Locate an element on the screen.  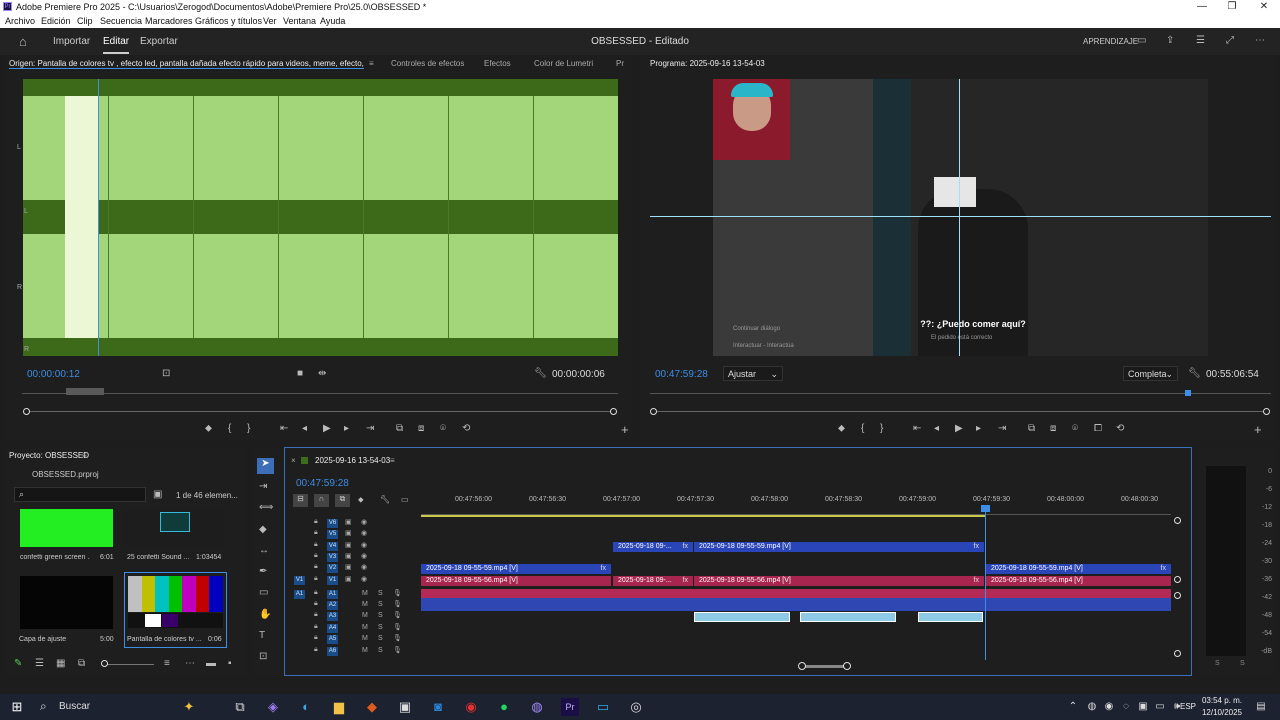
source-timecode: 00:00:00:12 is located at coordinates (53, 374).